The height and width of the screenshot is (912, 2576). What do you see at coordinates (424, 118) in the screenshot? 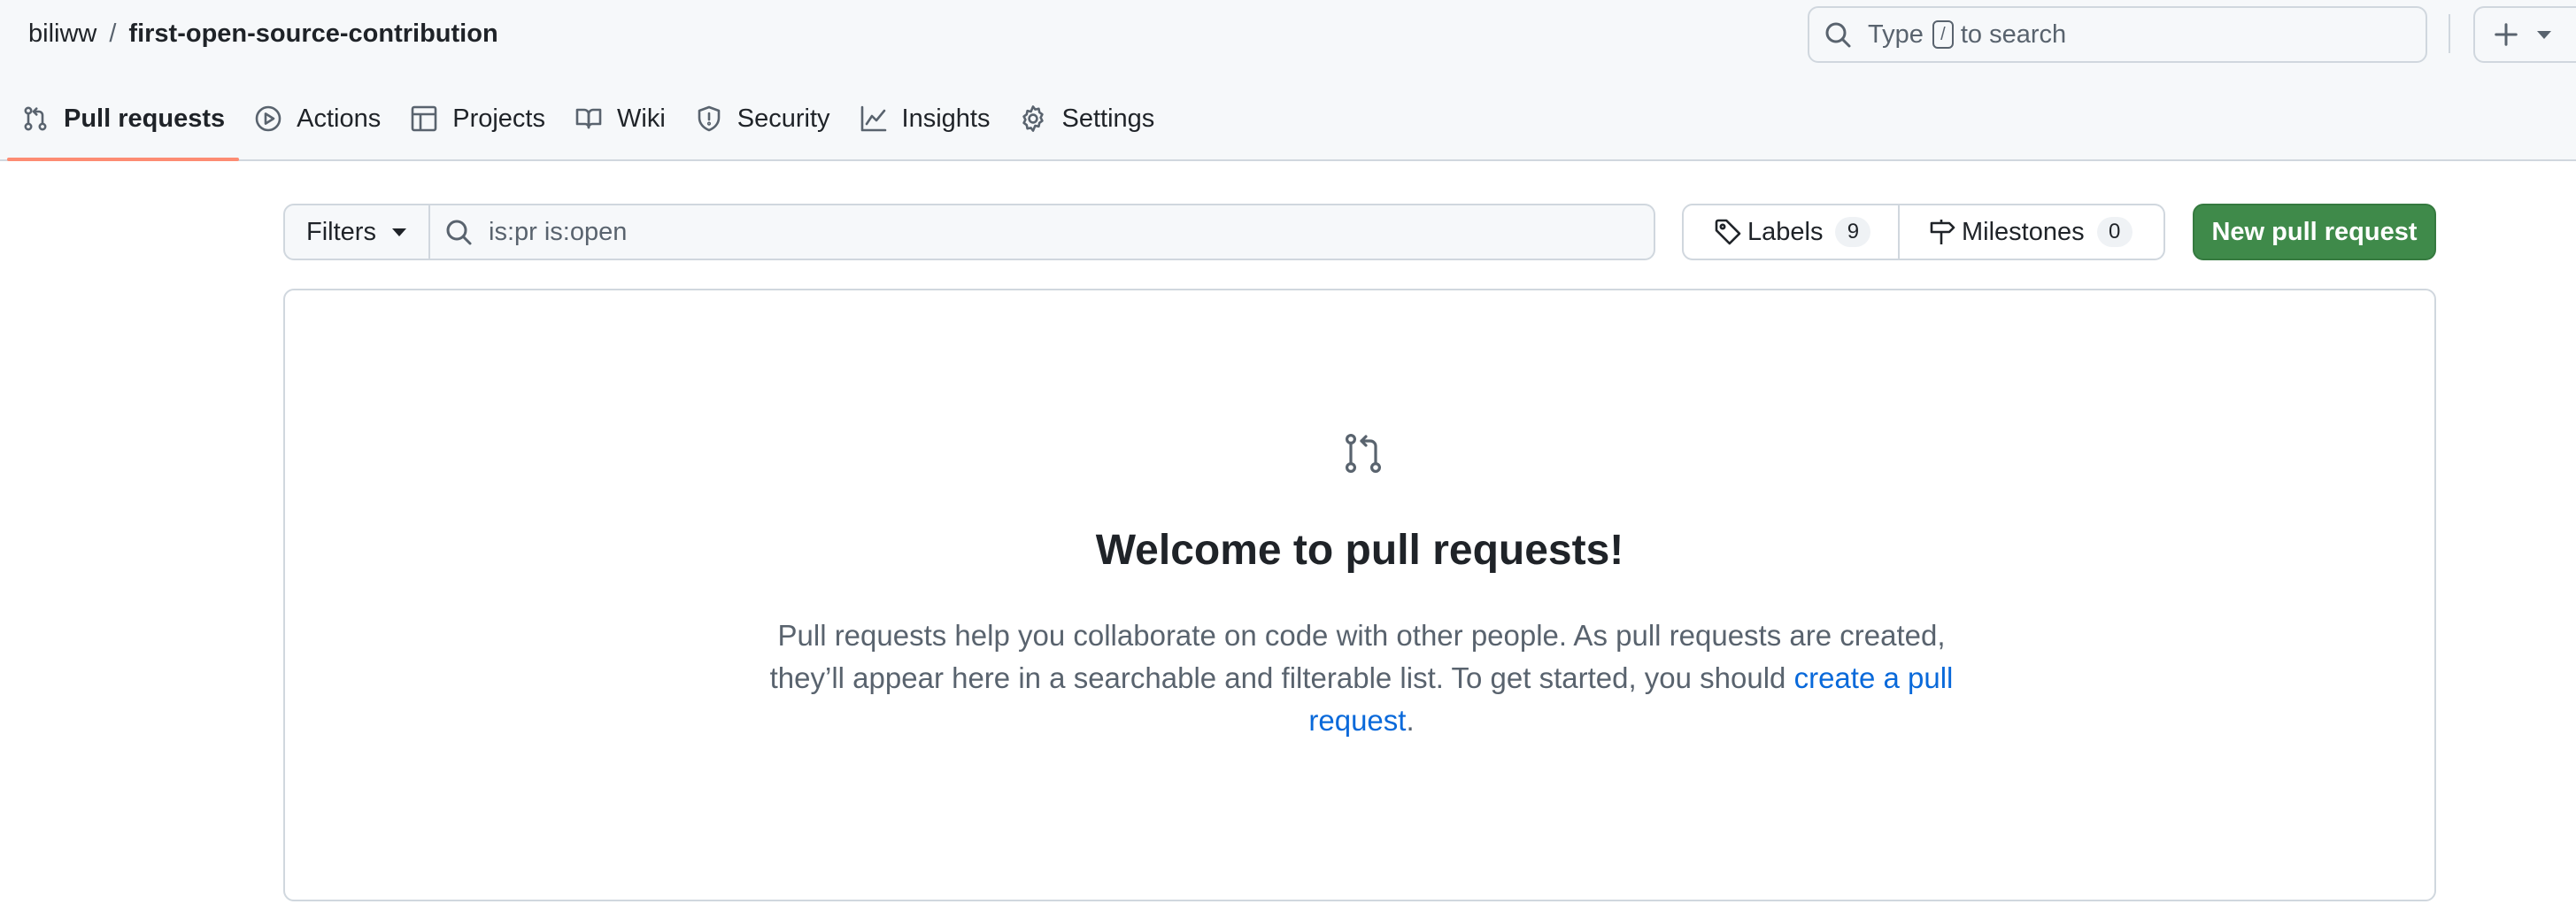
I see `table-icon` at bounding box center [424, 118].